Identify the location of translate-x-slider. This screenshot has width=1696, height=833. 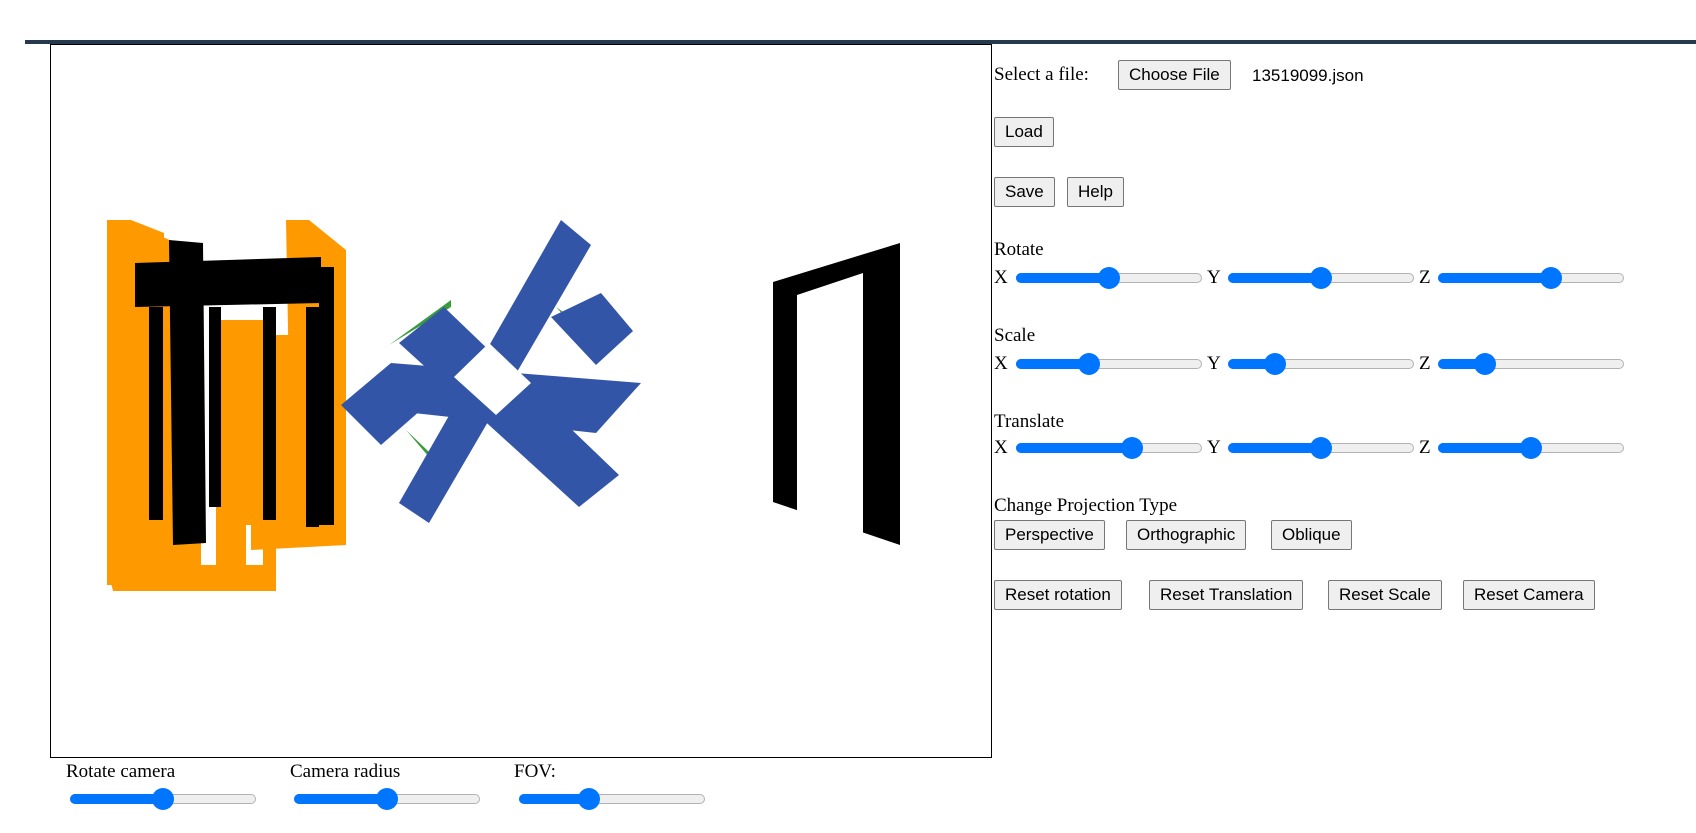
(1109, 448).